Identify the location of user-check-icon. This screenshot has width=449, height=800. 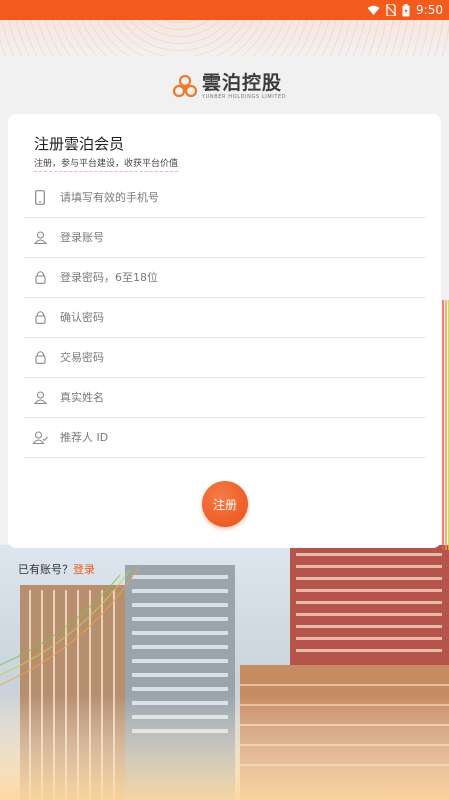
(40, 437).